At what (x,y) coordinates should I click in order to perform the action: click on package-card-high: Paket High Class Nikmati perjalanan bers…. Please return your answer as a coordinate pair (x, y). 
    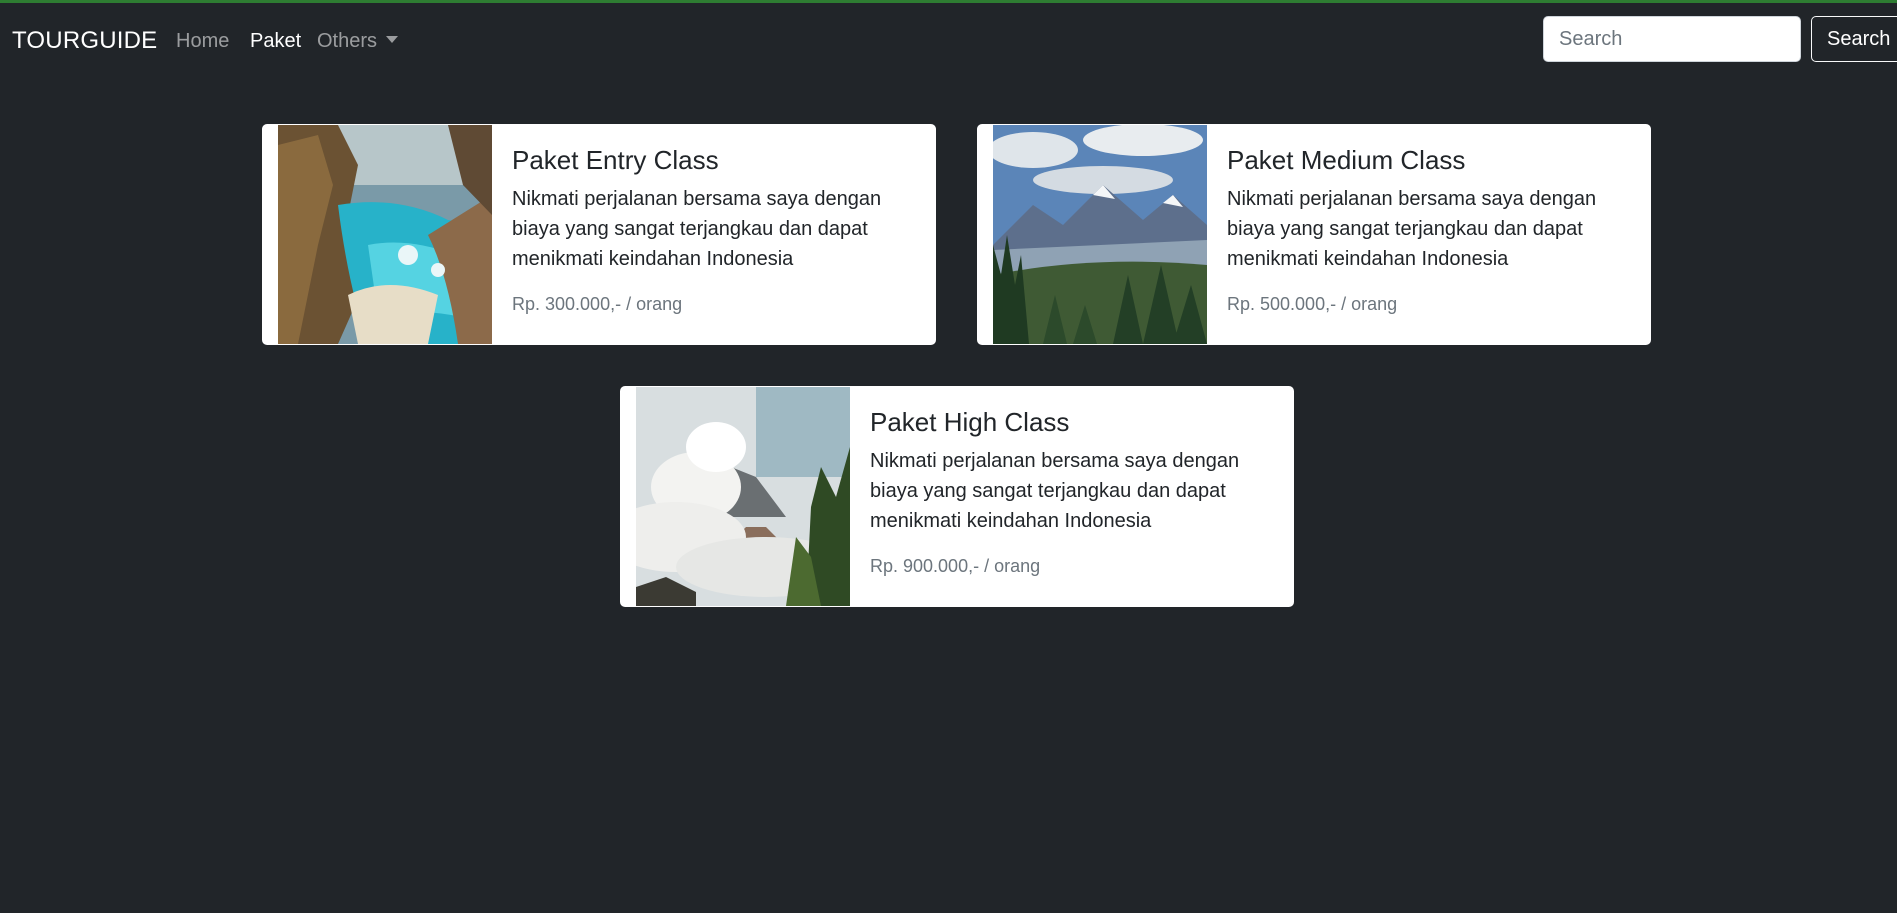
    Looking at the image, I should click on (957, 496).